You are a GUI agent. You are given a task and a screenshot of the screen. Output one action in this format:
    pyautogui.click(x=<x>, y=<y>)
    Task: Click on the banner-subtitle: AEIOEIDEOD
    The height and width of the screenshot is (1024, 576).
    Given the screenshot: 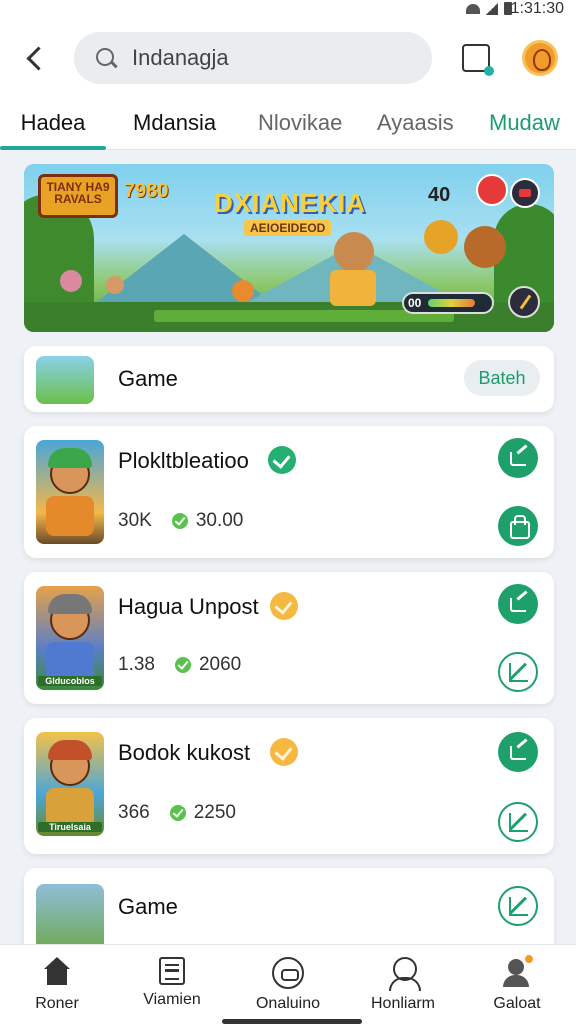 What is the action you would take?
    pyautogui.click(x=288, y=228)
    